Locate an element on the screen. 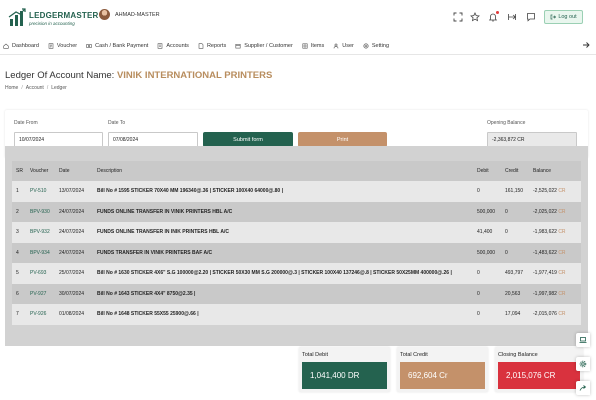 This screenshot has height=400, width=596. nav-item-supplier-customer: Supplier / Customer is located at coordinates (264, 46).